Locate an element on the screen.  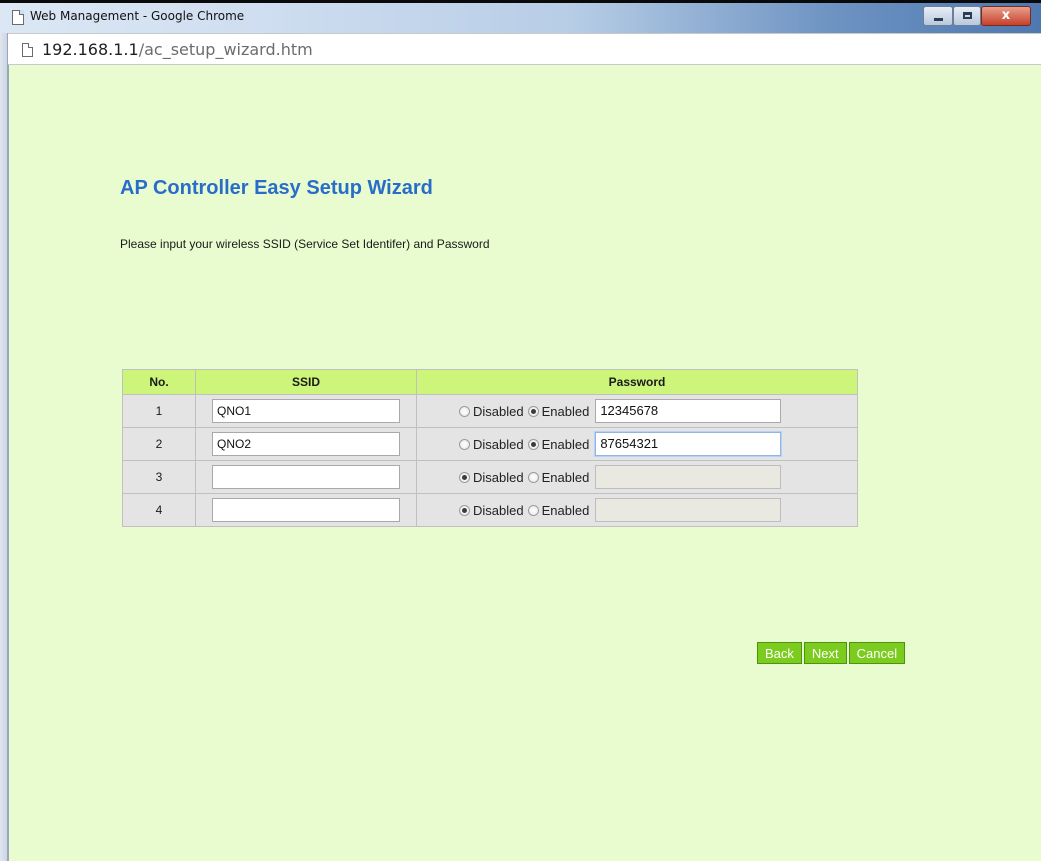
password-cell: Disabled Enabled 12345678 is located at coordinates (637, 411).